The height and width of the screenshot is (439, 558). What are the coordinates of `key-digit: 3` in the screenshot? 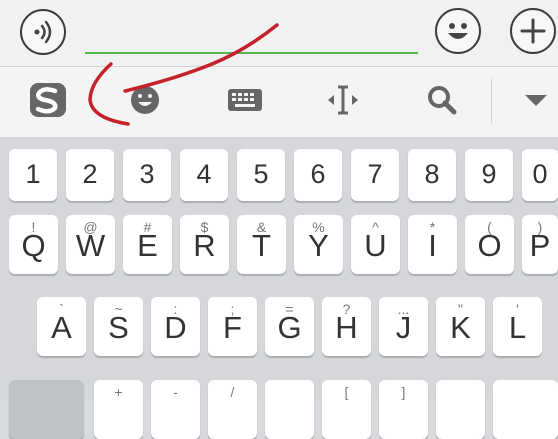 It's located at (147, 175).